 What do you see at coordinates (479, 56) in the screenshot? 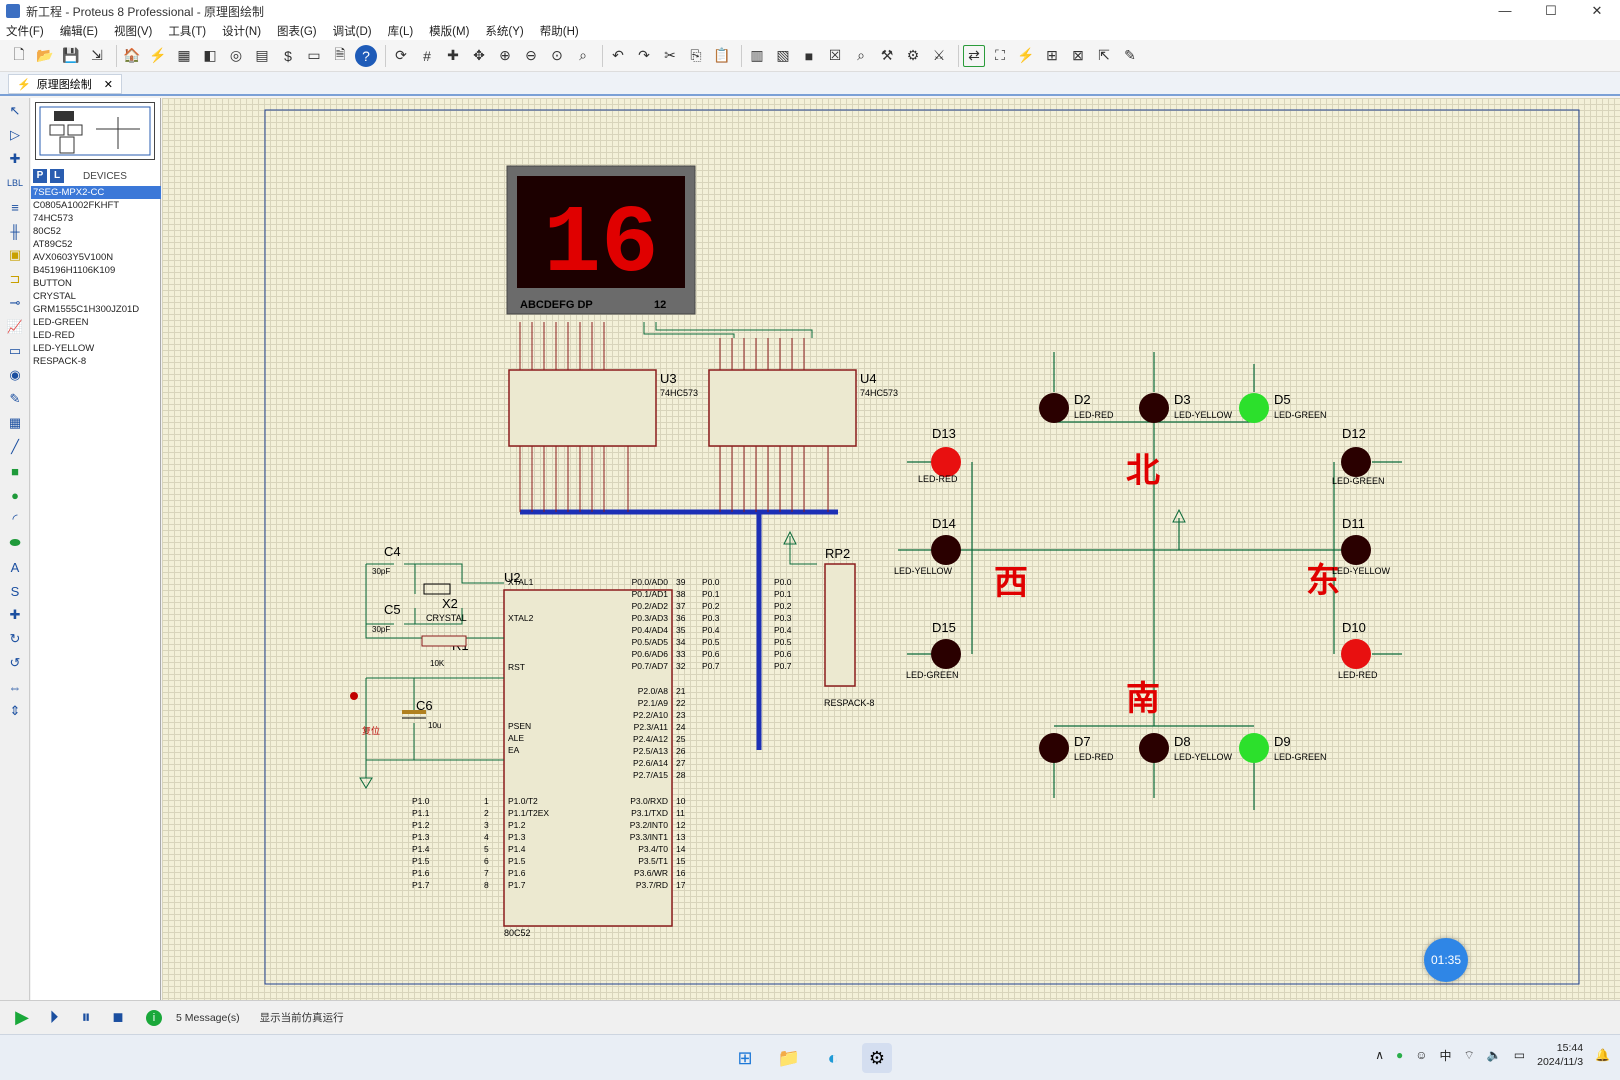
I see `pan-icon: ✥` at bounding box center [479, 56].